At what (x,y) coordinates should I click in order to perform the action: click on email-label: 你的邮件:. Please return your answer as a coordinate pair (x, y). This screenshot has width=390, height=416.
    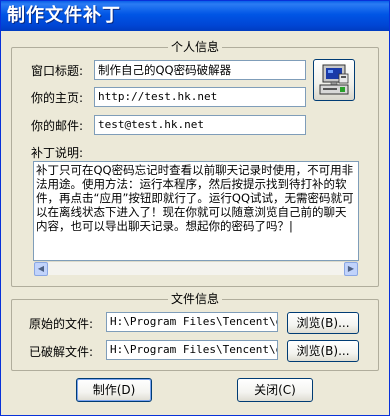
    Looking at the image, I should click on (57, 126).